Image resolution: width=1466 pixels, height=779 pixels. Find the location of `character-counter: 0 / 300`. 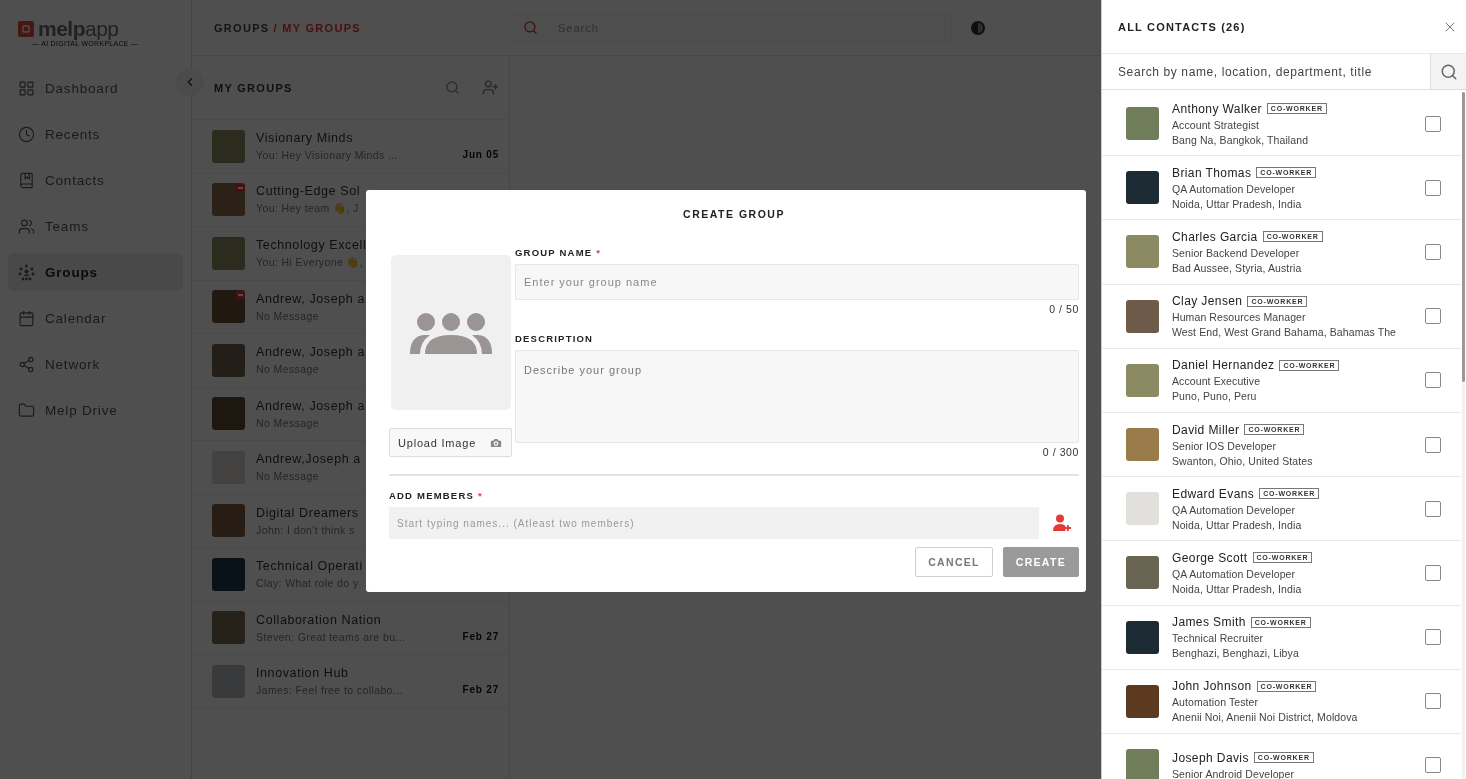

character-counter: 0 / 300 is located at coordinates (1060, 452).